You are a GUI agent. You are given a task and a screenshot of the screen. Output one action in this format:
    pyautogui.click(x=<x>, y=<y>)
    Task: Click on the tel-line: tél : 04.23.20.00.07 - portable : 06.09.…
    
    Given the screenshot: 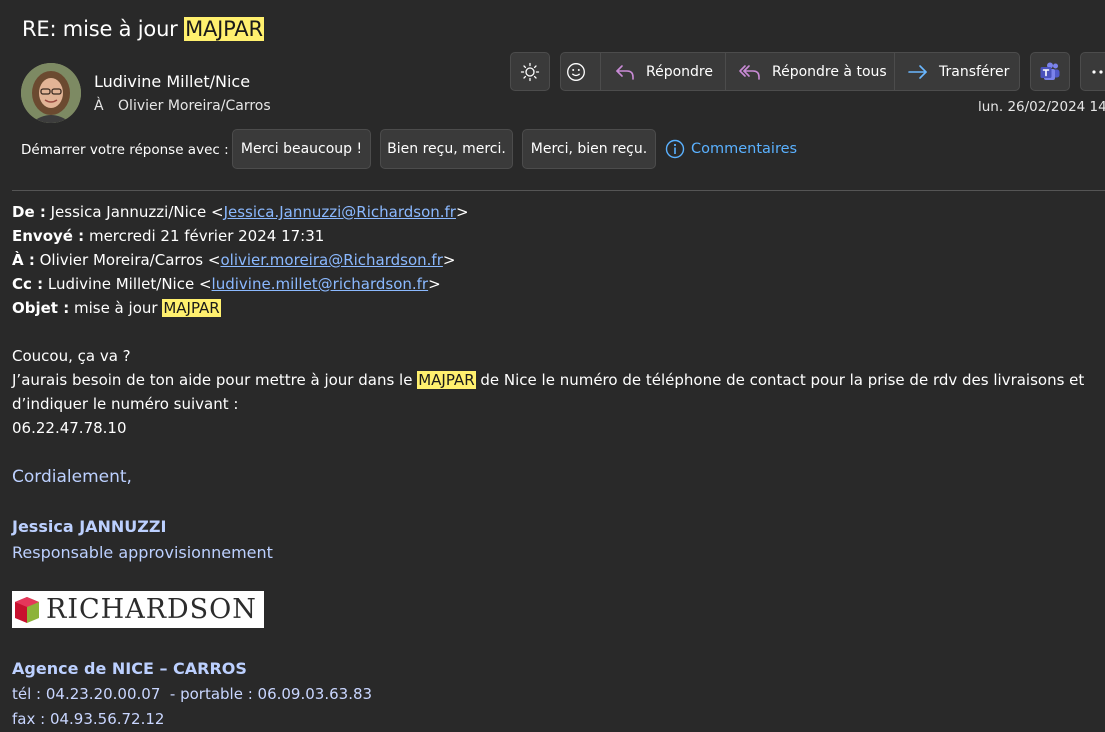 What is the action you would take?
    pyautogui.click(x=192, y=694)
    